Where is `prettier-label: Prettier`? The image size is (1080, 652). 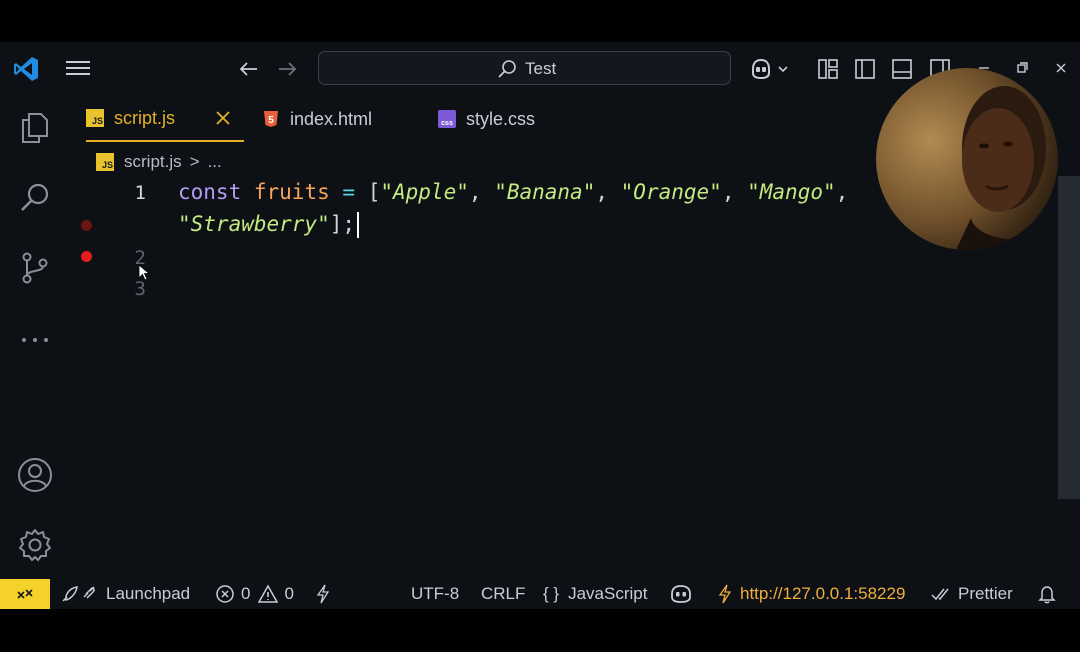 prettier-label: Prettier is located at coordinates (985, 593).